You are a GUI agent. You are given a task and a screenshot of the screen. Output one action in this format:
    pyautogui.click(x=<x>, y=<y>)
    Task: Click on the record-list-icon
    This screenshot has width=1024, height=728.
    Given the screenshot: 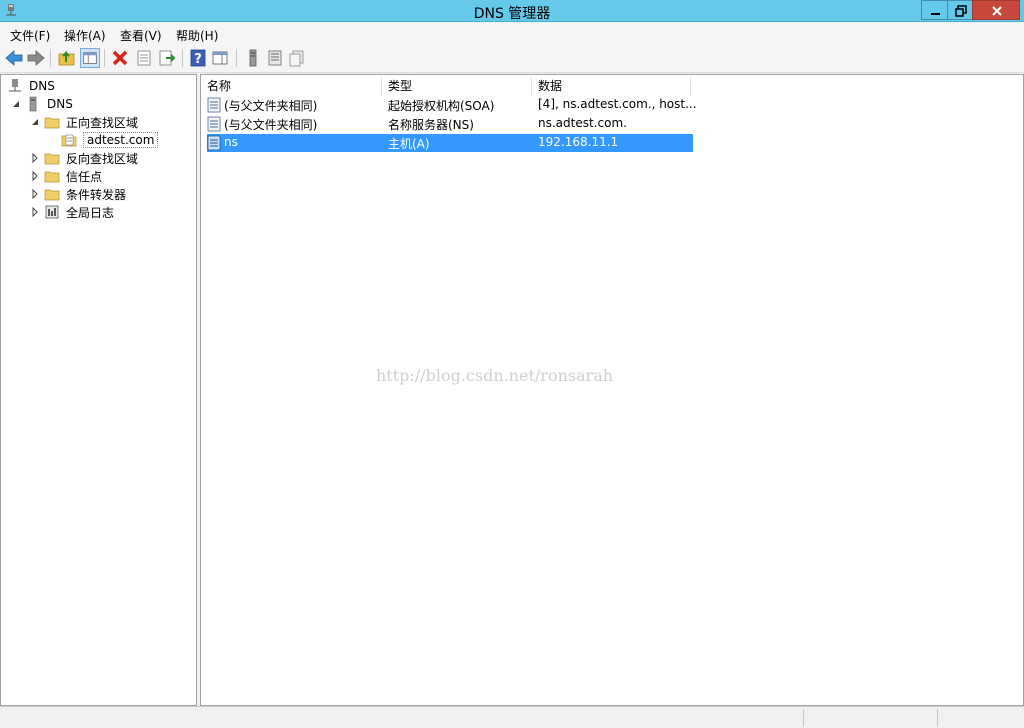 What is the action you would take?
    pyautogui.click(x=275, y=58)
    